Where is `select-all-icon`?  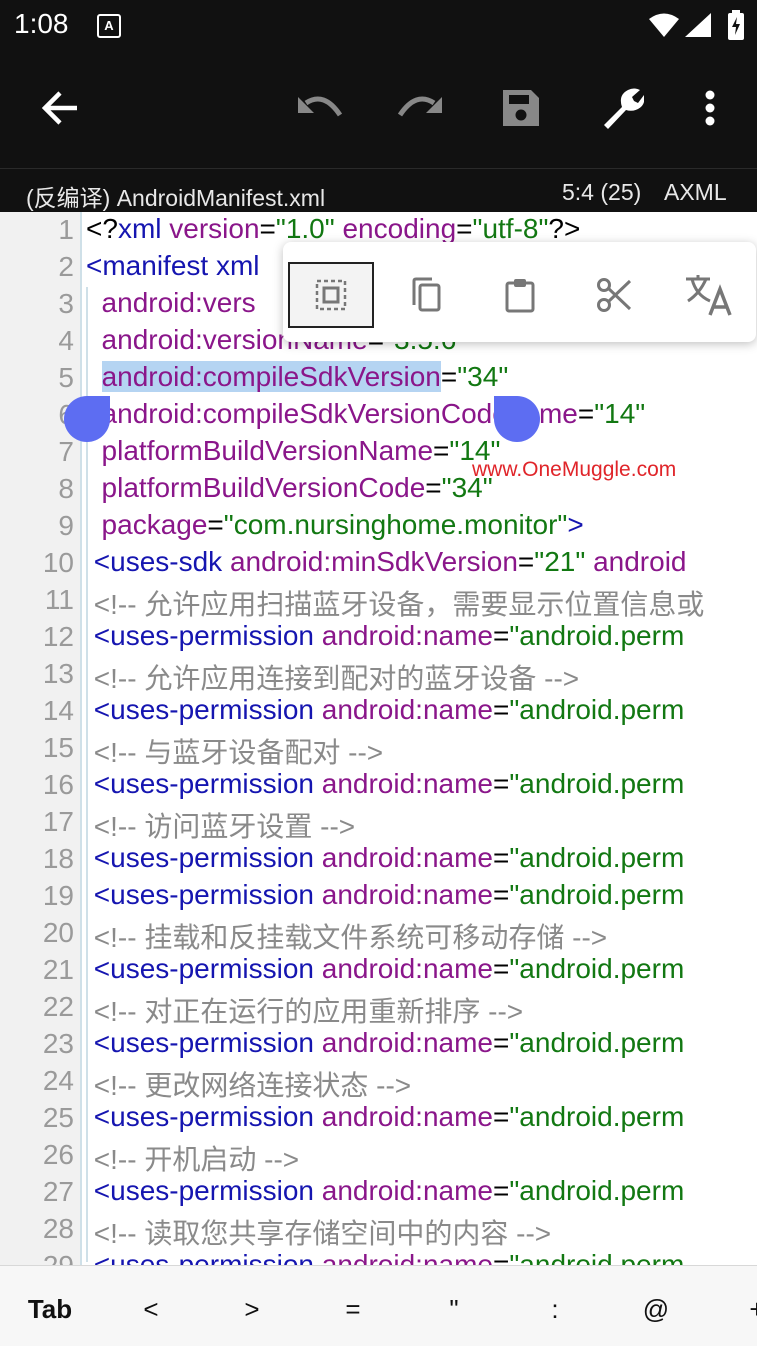 select-all-icon is located at coordinates (331, 295).